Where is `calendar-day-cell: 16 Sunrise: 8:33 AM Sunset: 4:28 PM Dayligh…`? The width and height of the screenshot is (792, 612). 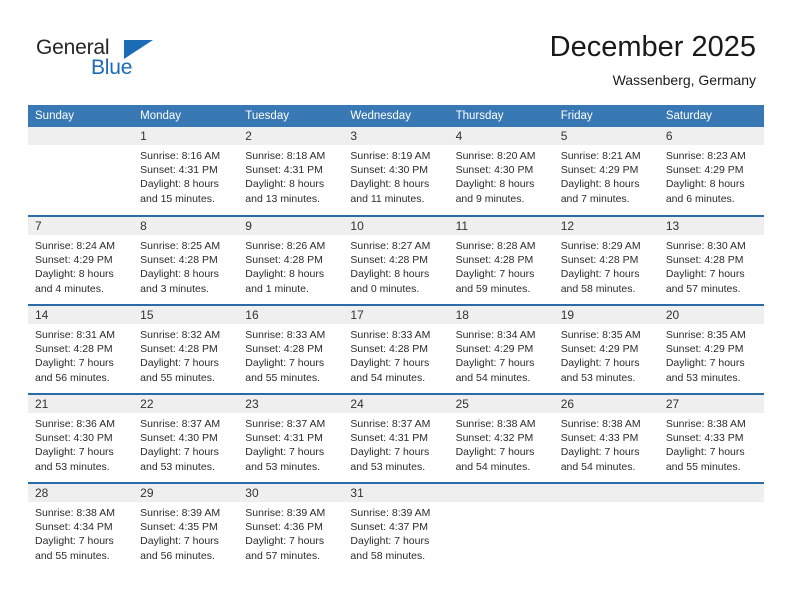
calendar-day-cell: 16 Sunrise: 8:33 AM Sunset: 4:28 PM Dayligh… is located at coordinates (291, 349).